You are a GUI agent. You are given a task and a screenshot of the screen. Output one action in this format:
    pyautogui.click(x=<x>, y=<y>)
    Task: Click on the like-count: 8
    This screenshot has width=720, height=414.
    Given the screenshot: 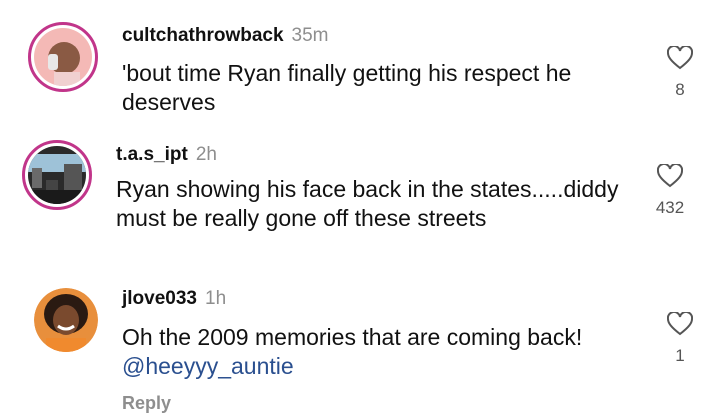 What is the action you would take?
    pyautogui.click(x=680, y=89)
    